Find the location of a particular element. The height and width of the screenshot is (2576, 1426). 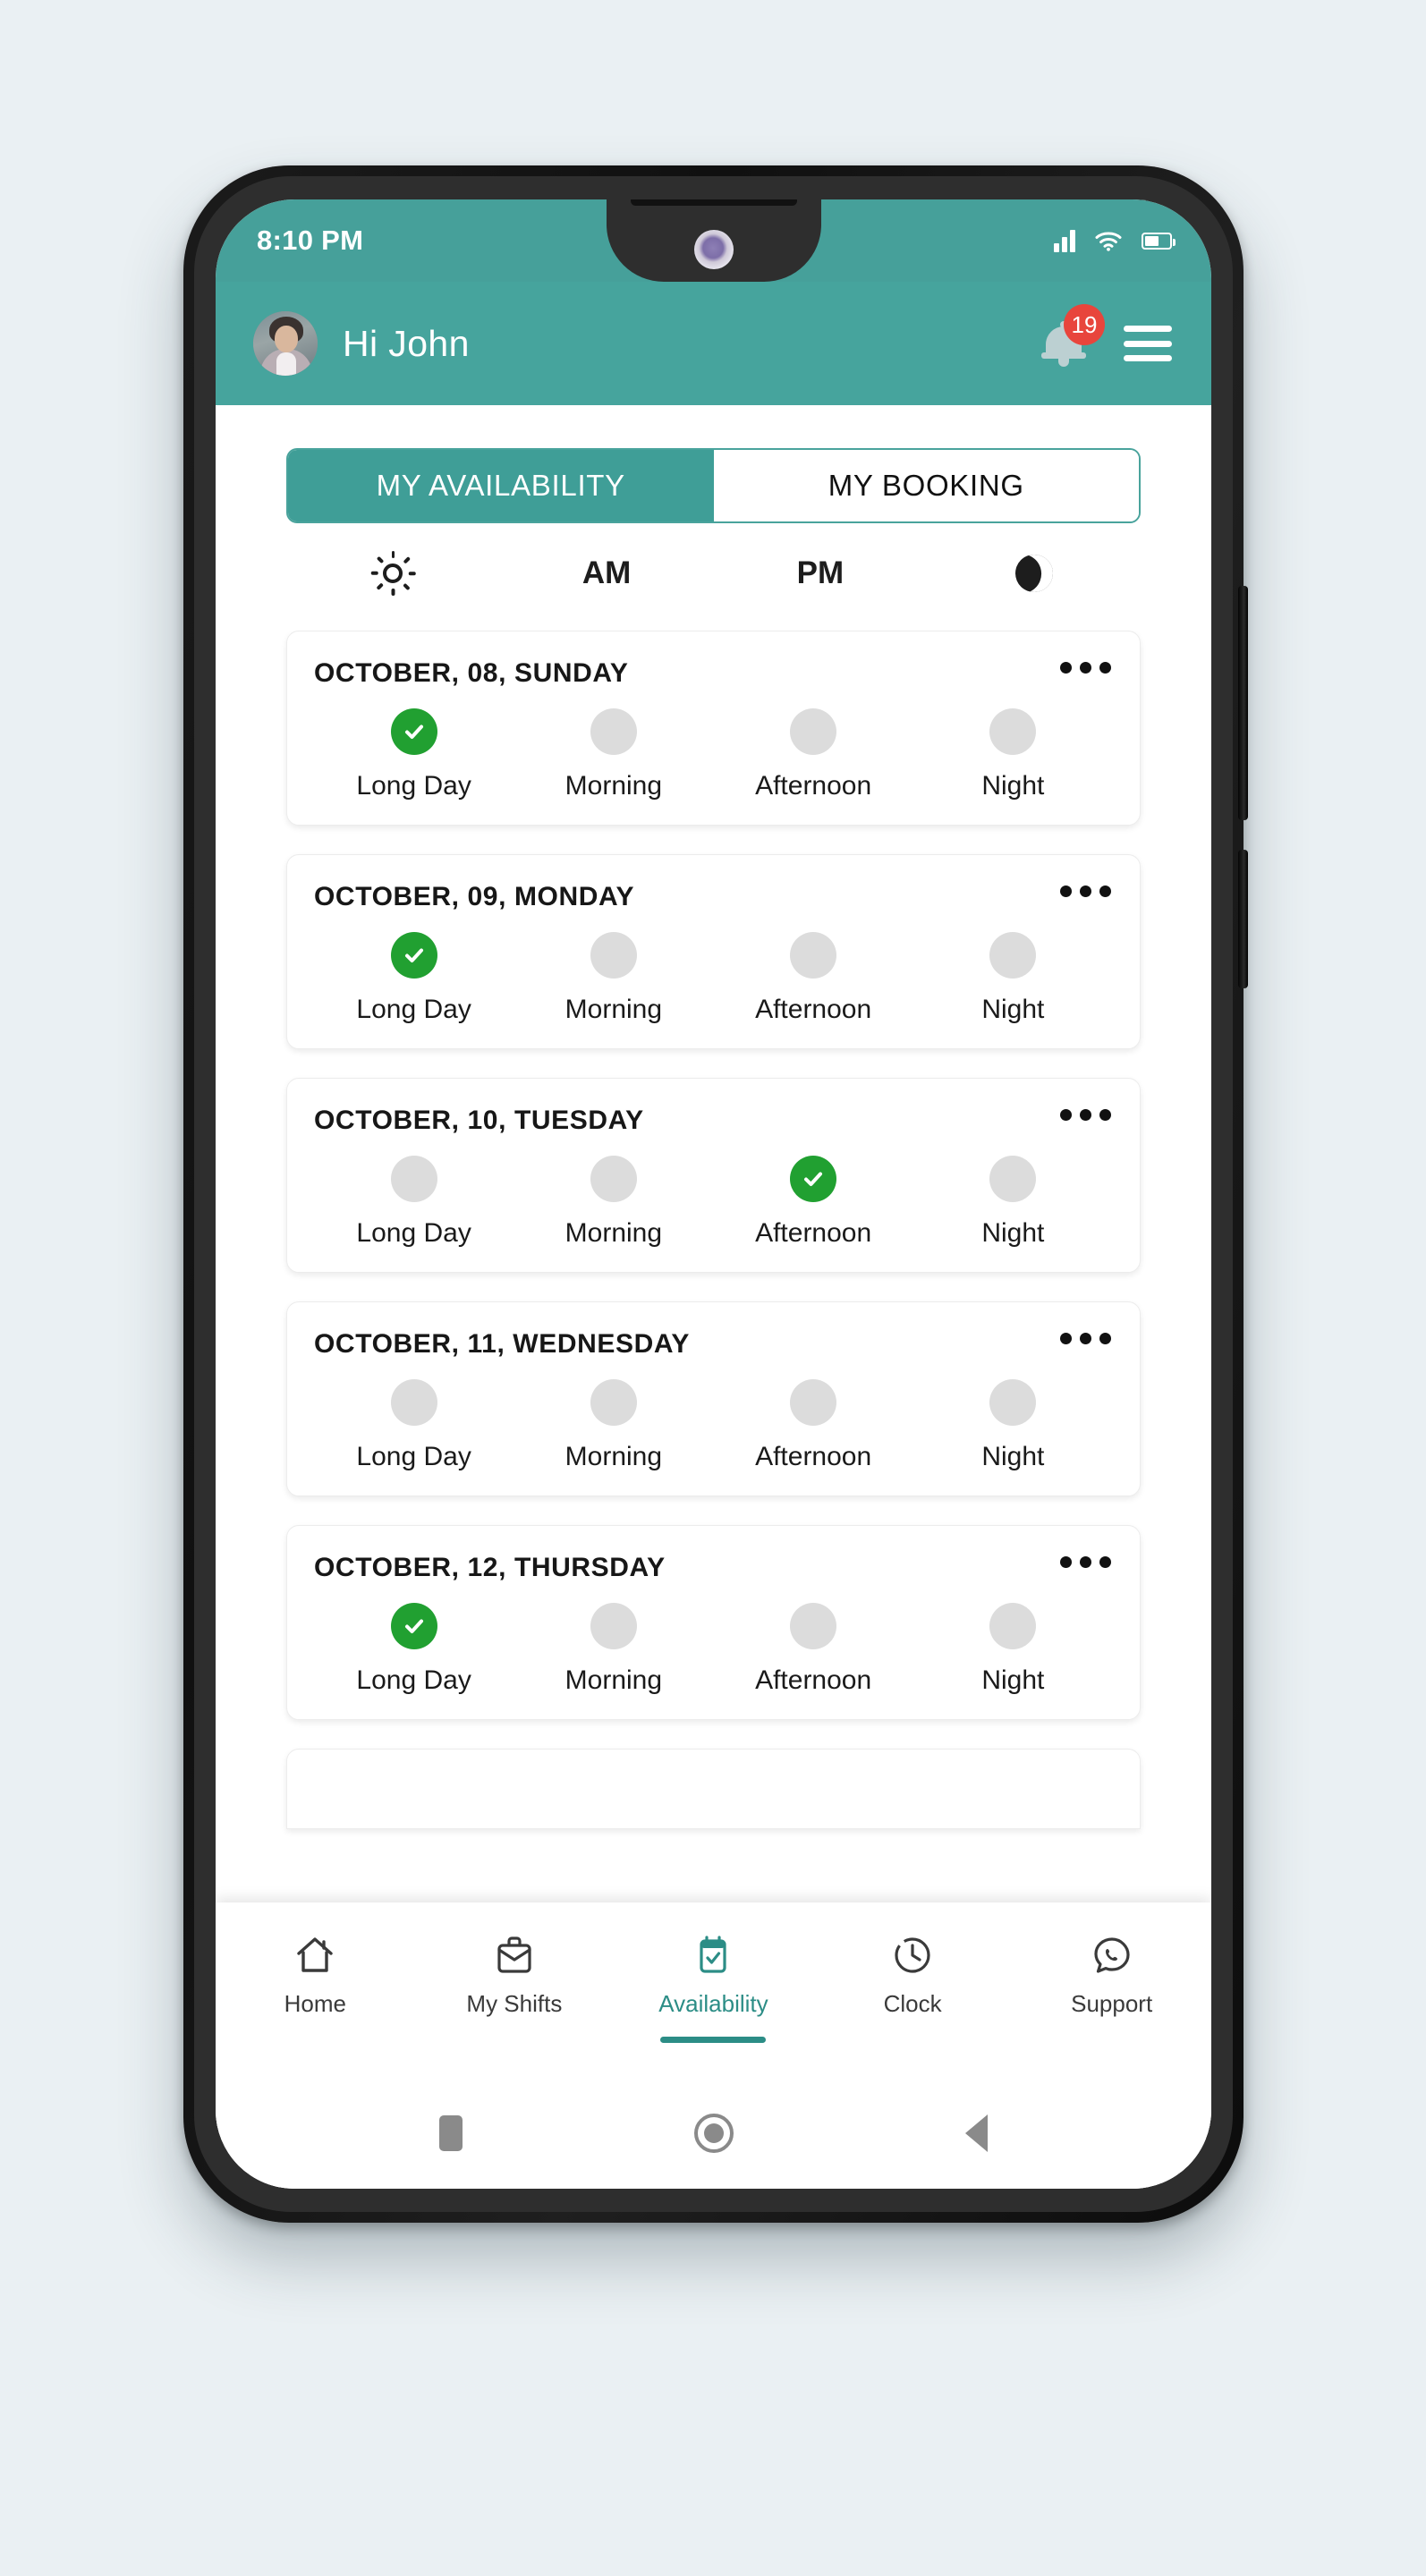

nav-item-my-shifts: My Shifts is located at coordinates (515, 1973).